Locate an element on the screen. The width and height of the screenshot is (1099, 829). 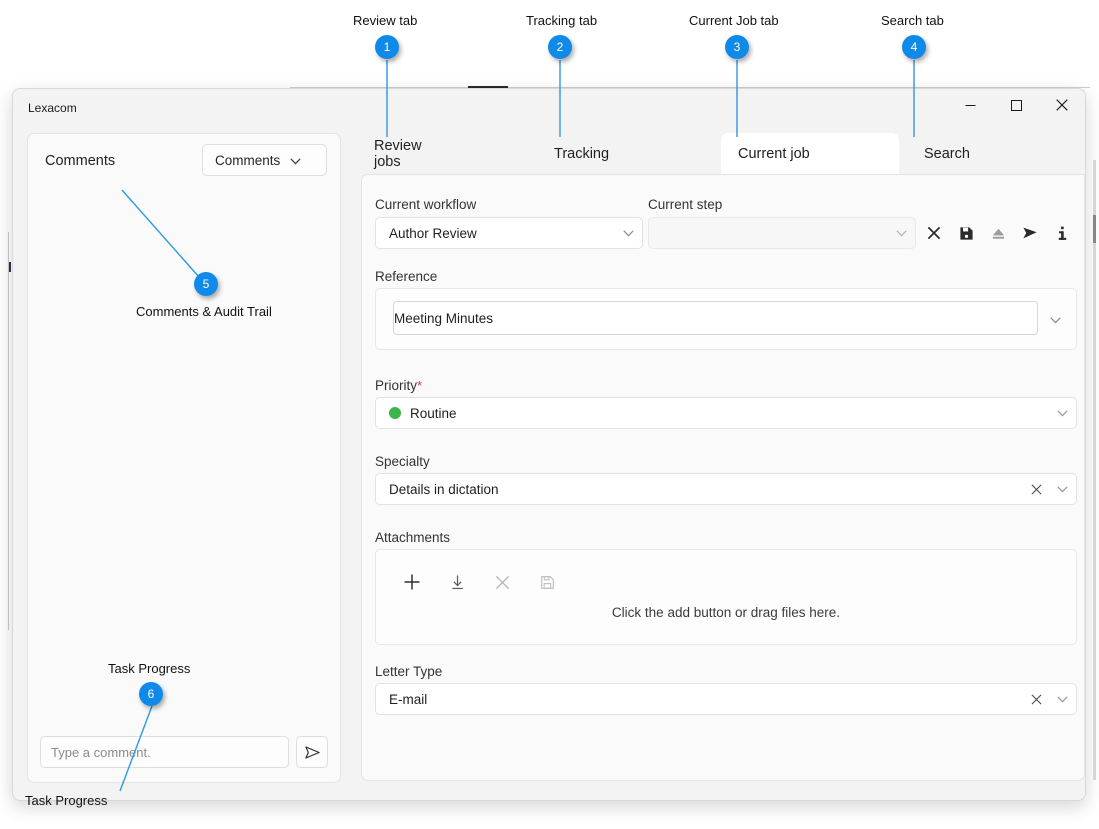
send-plane-icon is located at coordinates (1030, 233).